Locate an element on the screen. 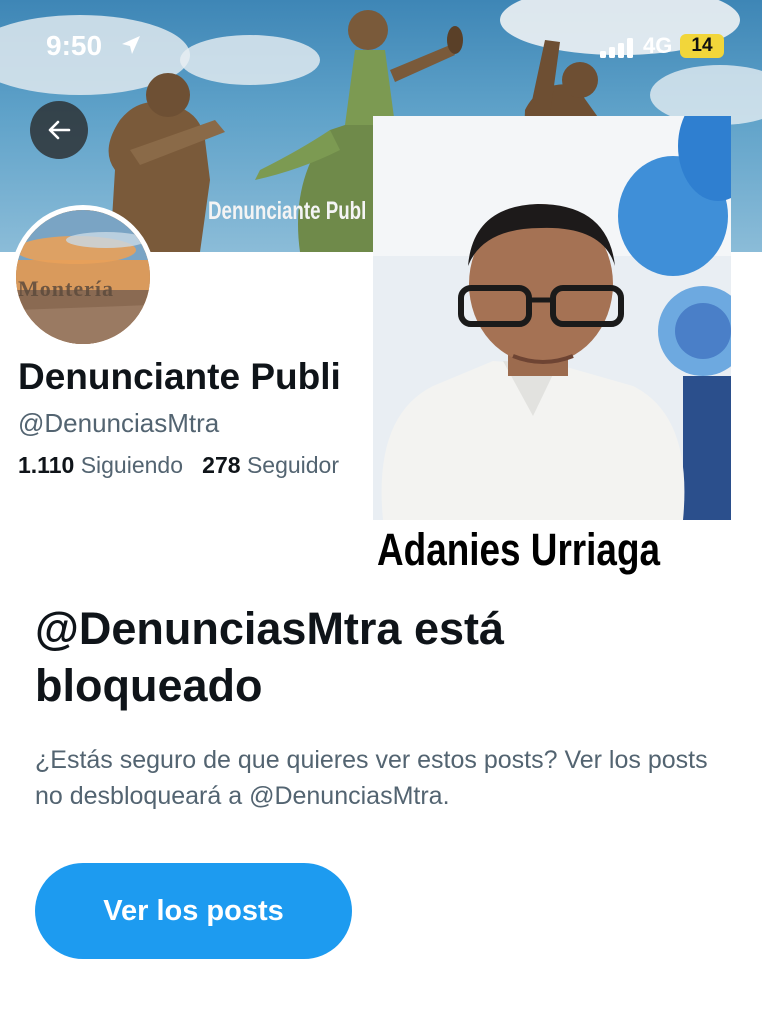 This screenshot has width=762, height=1024. overlay-caption: Adanies Urriaga is located at coordinates (519, 549).